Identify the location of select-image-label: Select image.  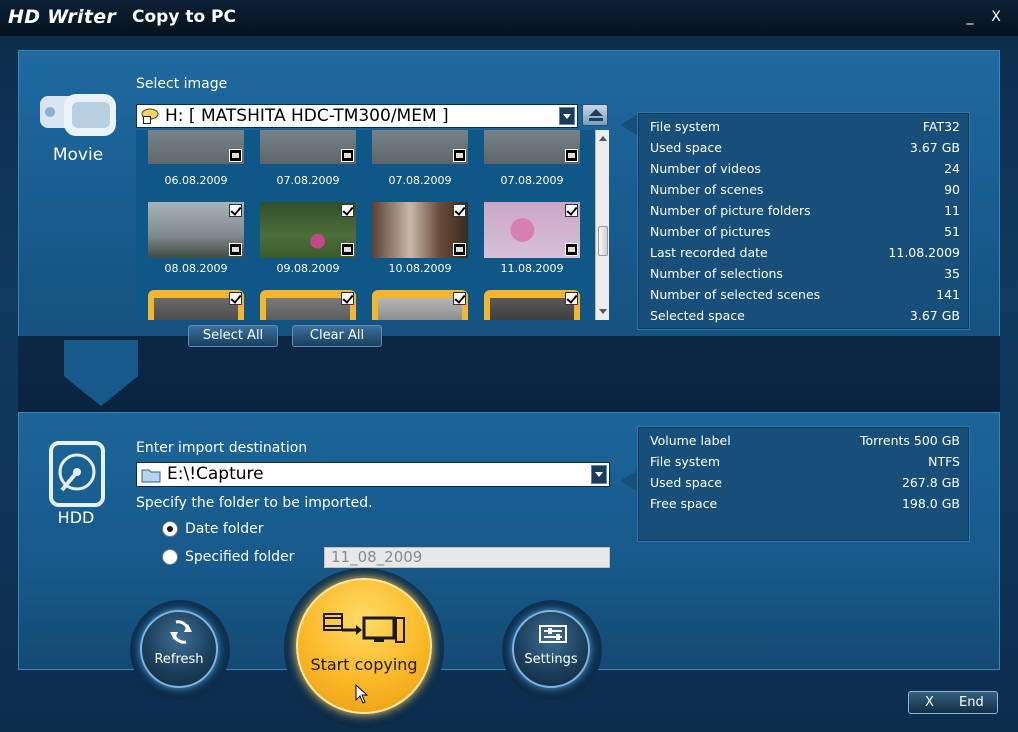
(182, 84).